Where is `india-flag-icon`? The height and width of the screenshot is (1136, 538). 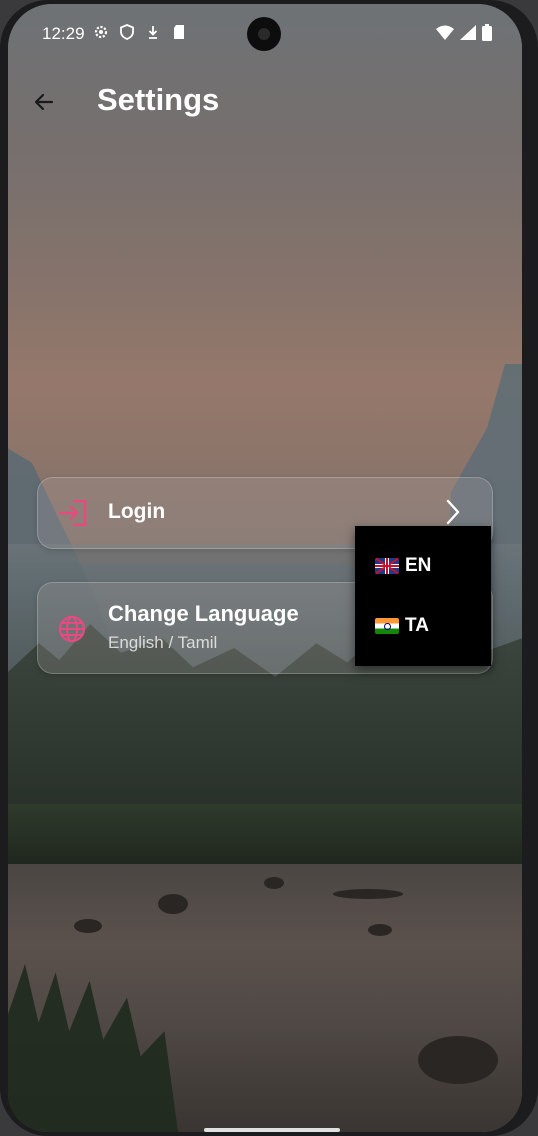 india-flag-icon is located at coordinates (387, 626).